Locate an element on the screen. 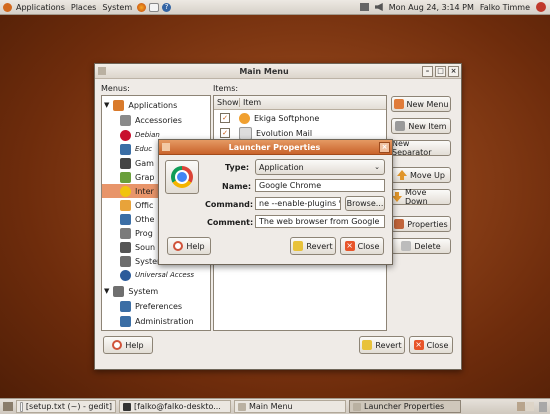  tree-row-games: Gam is located at coordinates (137, 163).